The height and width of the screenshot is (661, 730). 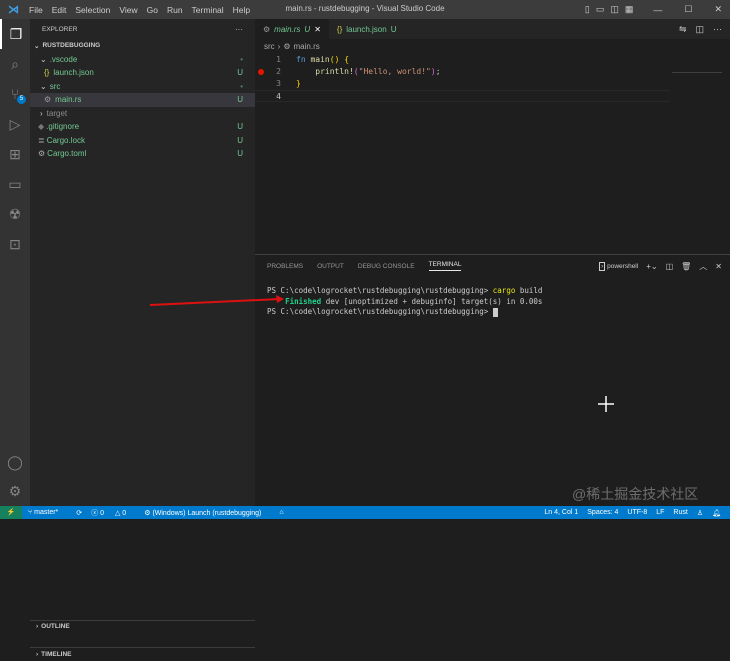 I want to click on code-line: 1 fn main() {, so click(x=492, y=60).